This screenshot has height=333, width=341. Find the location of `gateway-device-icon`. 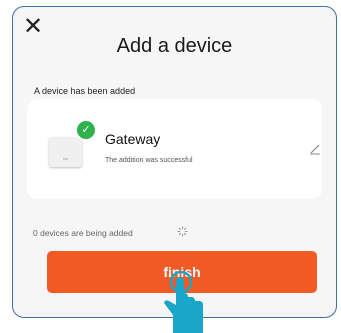

gateway-device-icon is located at coordinates (65, 152).